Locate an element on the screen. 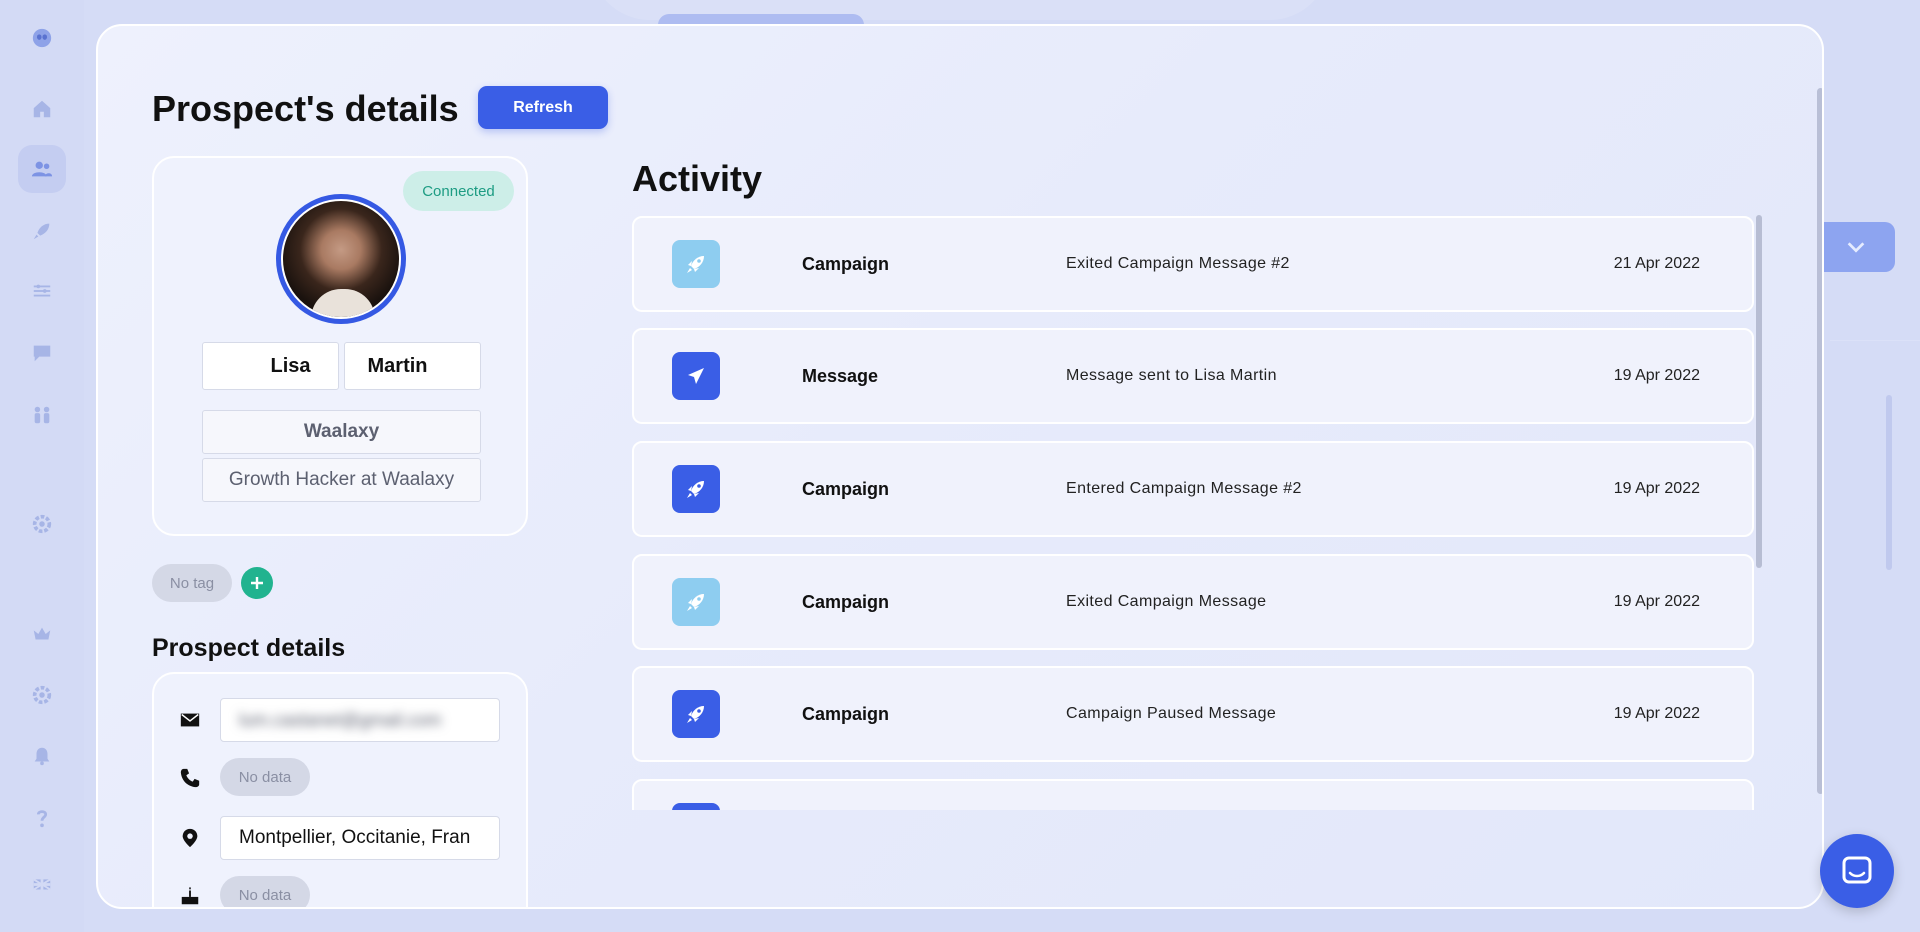  job-title-field: Growth Hacker at Waalaxy is located at coordinates (341, 480).